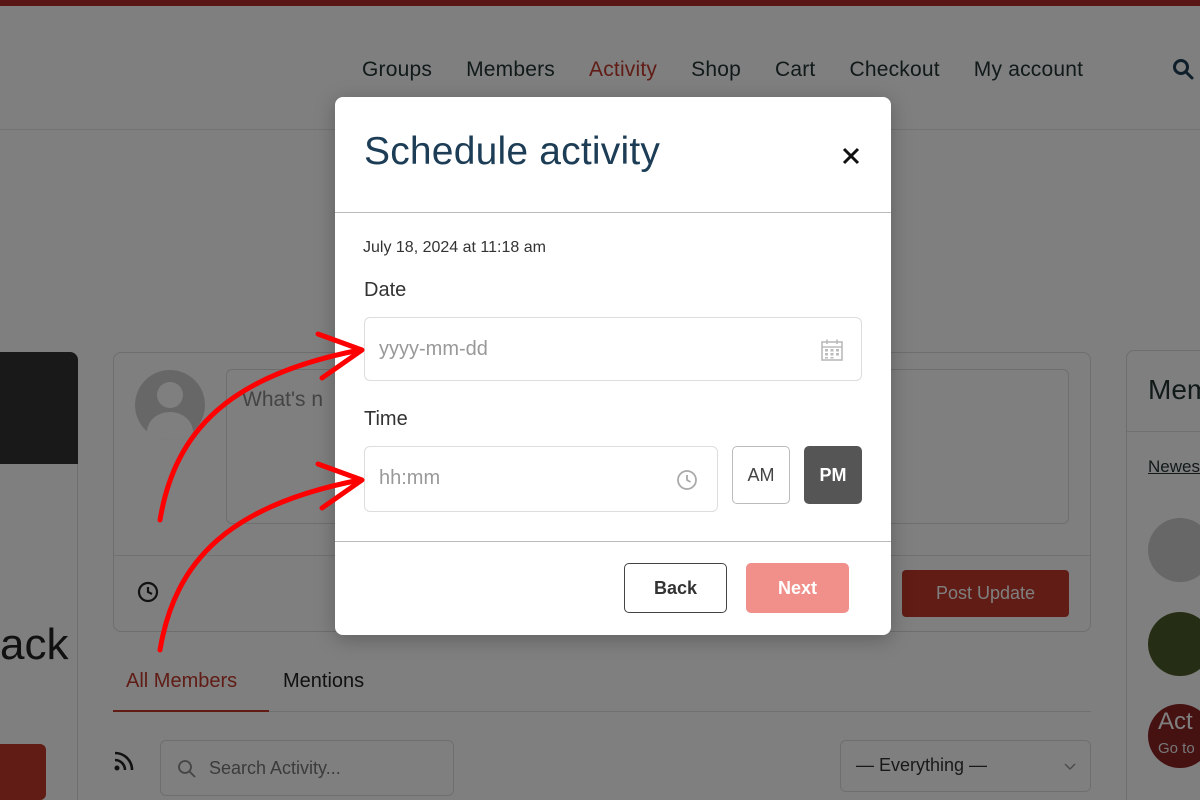  What do you see at coordinates (833, 475) in the screenshot?
I see `pm-toggle-button: PM` at bounding box center [833, 475].